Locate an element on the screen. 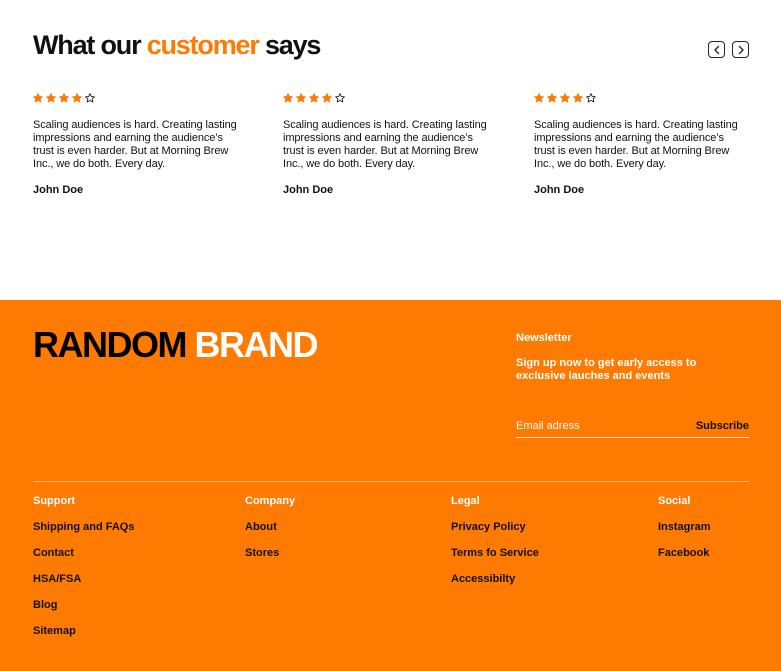 This screenshot has width=781, height=671. footer-link: About is located at coordinates (270, 527).